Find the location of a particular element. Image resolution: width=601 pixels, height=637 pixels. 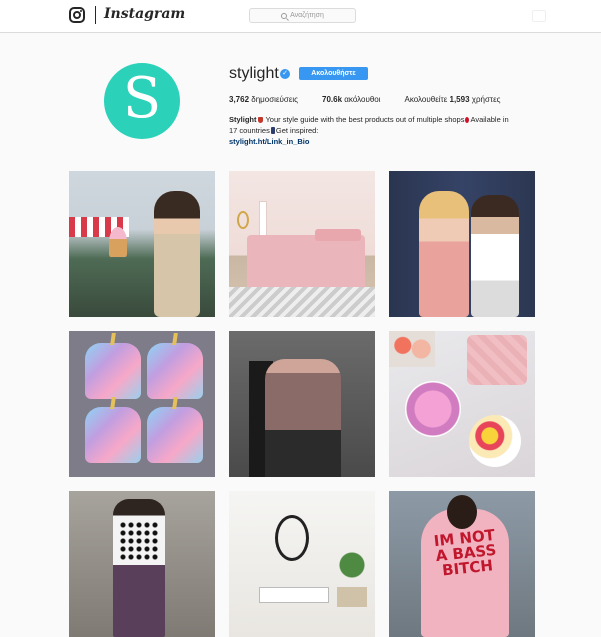

posts-count: 3,762 is located at coordinates (239, 99).